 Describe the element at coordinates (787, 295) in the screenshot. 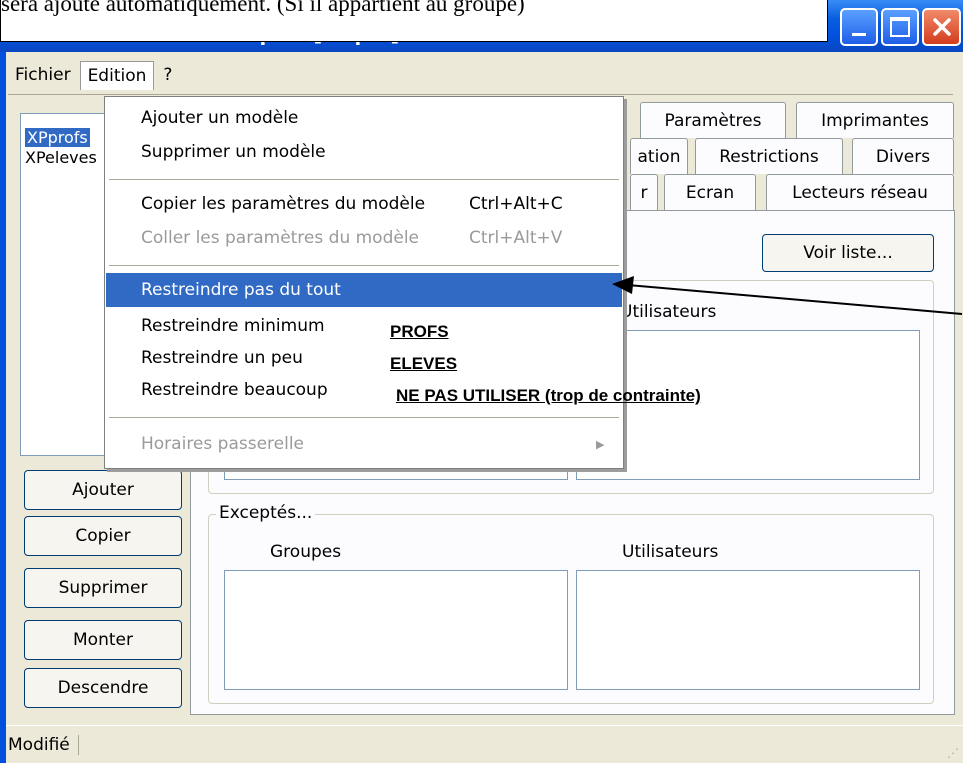

I see `annotation-arrow` at that location.